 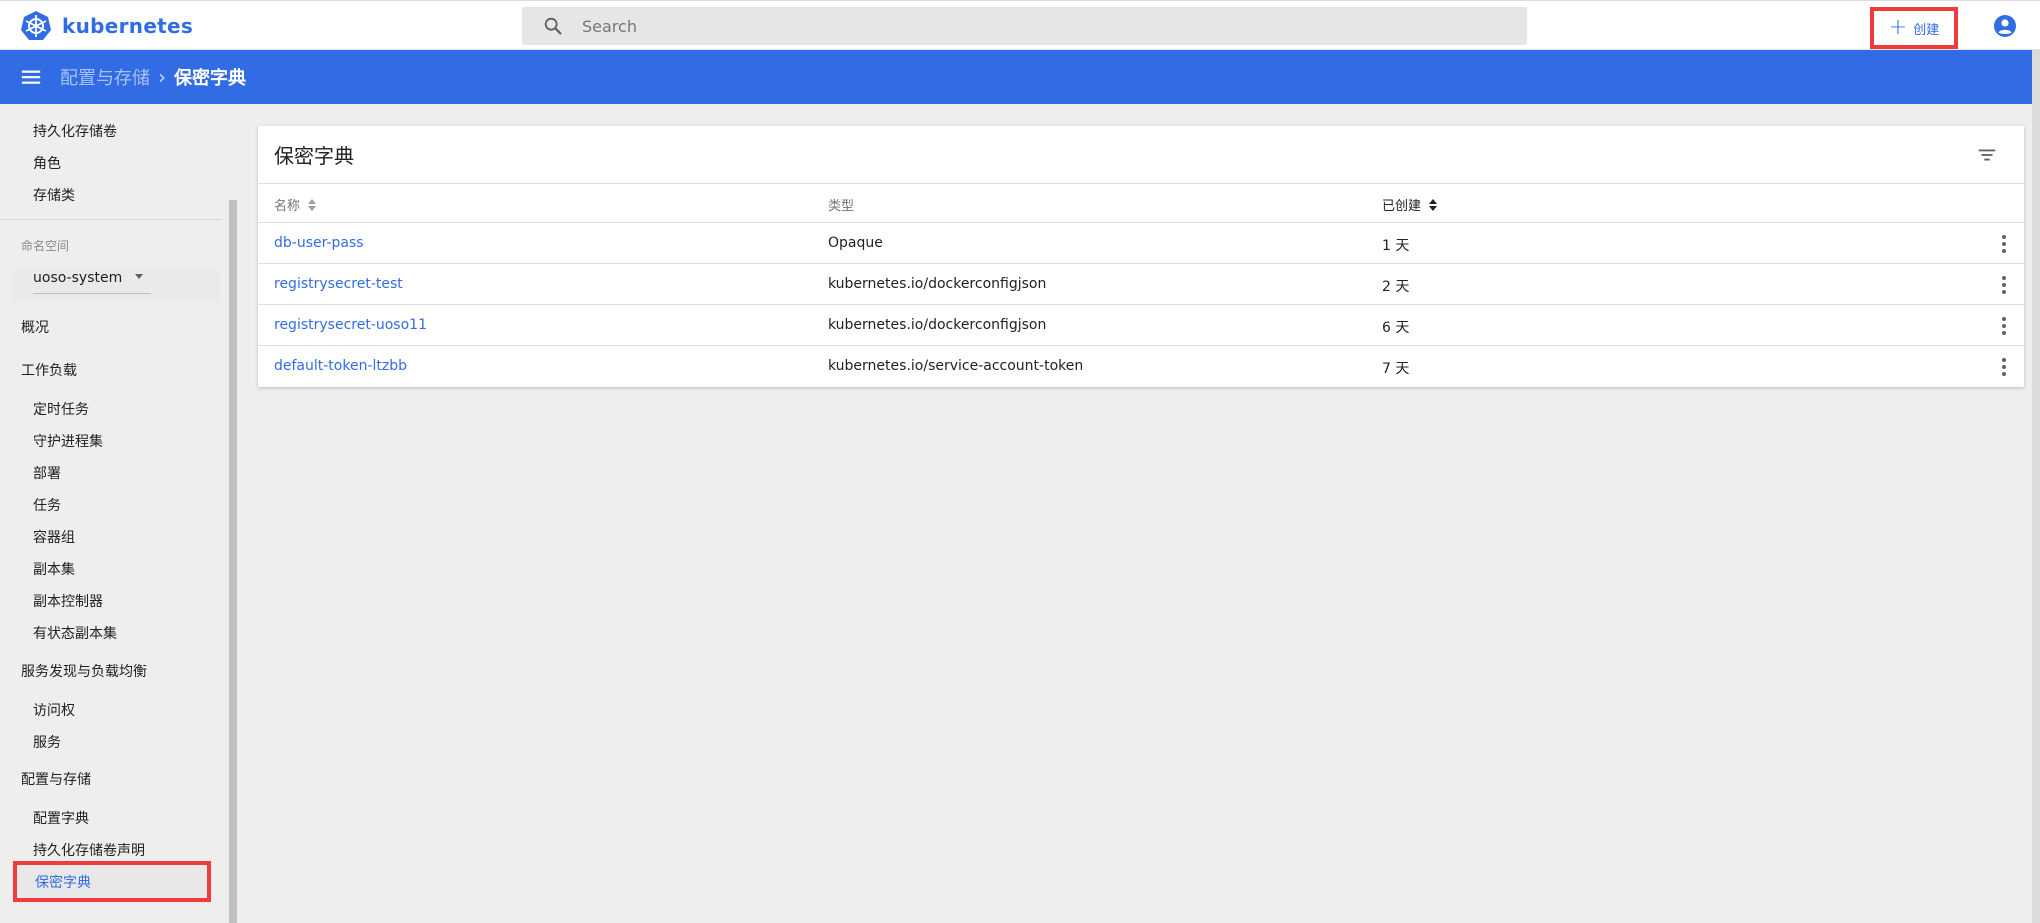 I want to click on sidebar-item-ingresses: 访问权, so click(x=54, y=710).